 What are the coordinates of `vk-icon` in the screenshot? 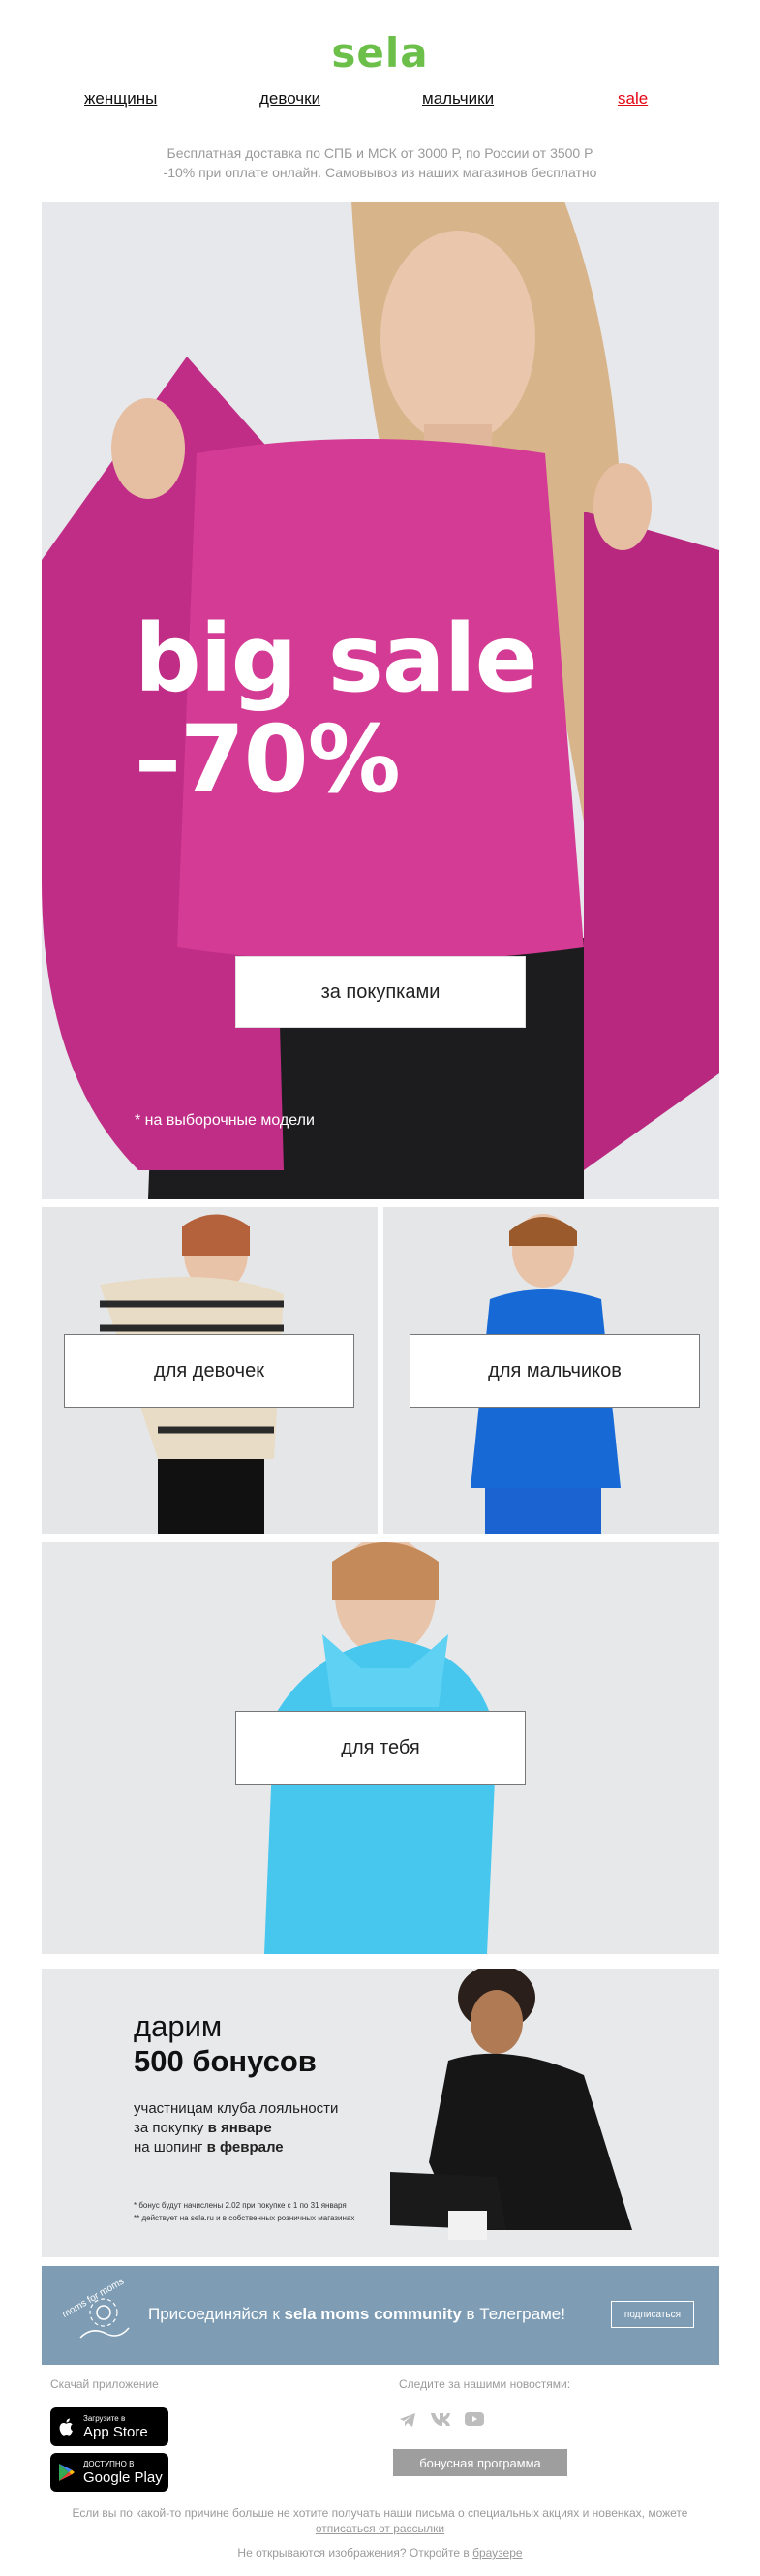 It's located at (441, 2419).